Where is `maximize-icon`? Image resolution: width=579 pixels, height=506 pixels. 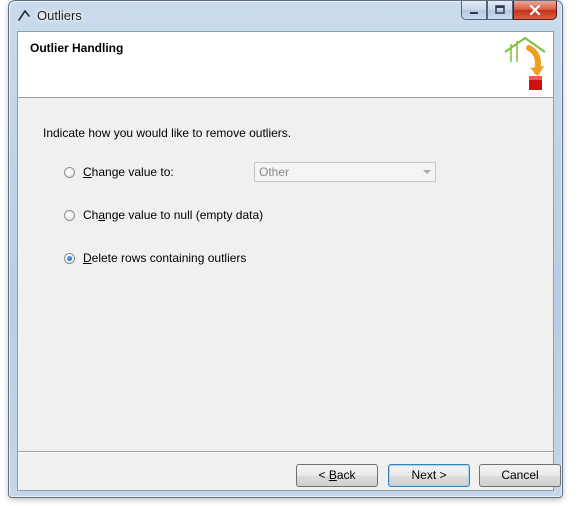 maximize-icon is located at coordinates (500, 9).